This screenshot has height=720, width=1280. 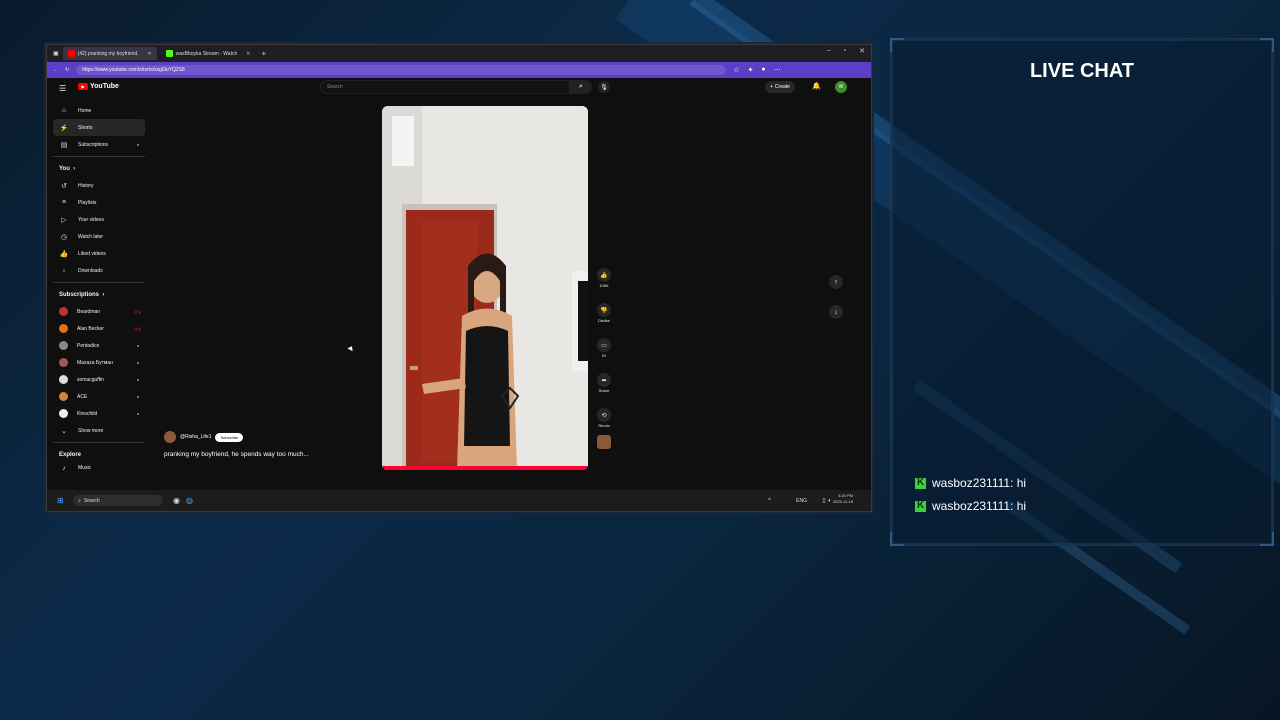 I want to click on sidebar-channel-maxaza: Maxaza Бутман, so click(x=99, y=362).